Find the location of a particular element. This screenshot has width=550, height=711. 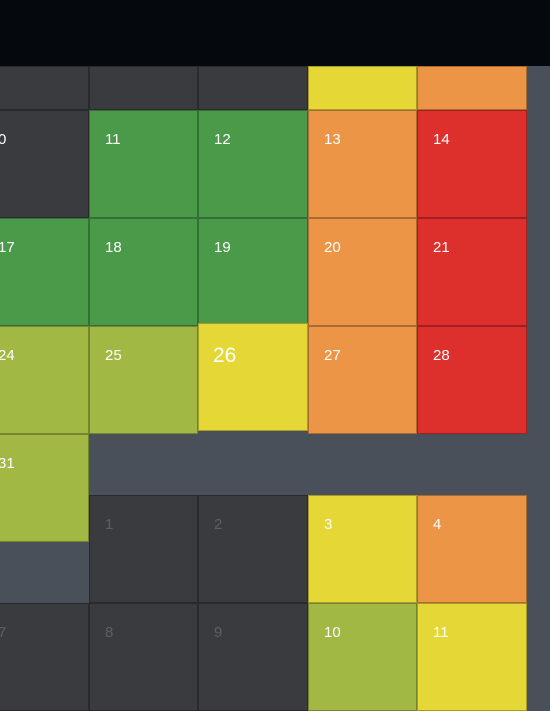

calendar-day-cell: 10 is located at coordinates (362, 657).